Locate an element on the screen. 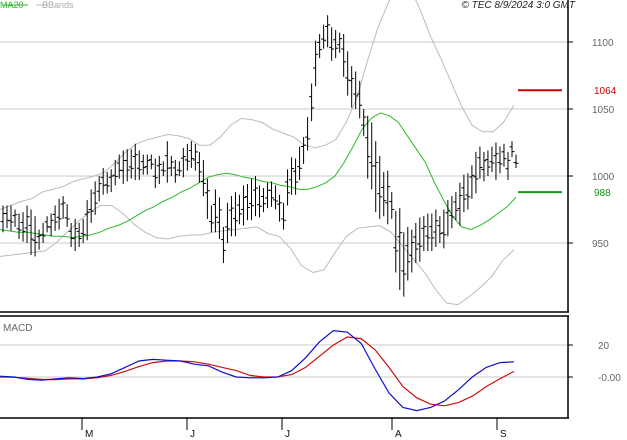 This screenshot has height=440, width=627. price-axis-ticks: 950 1000 1050 1100 is located at coordinates (591, 144).